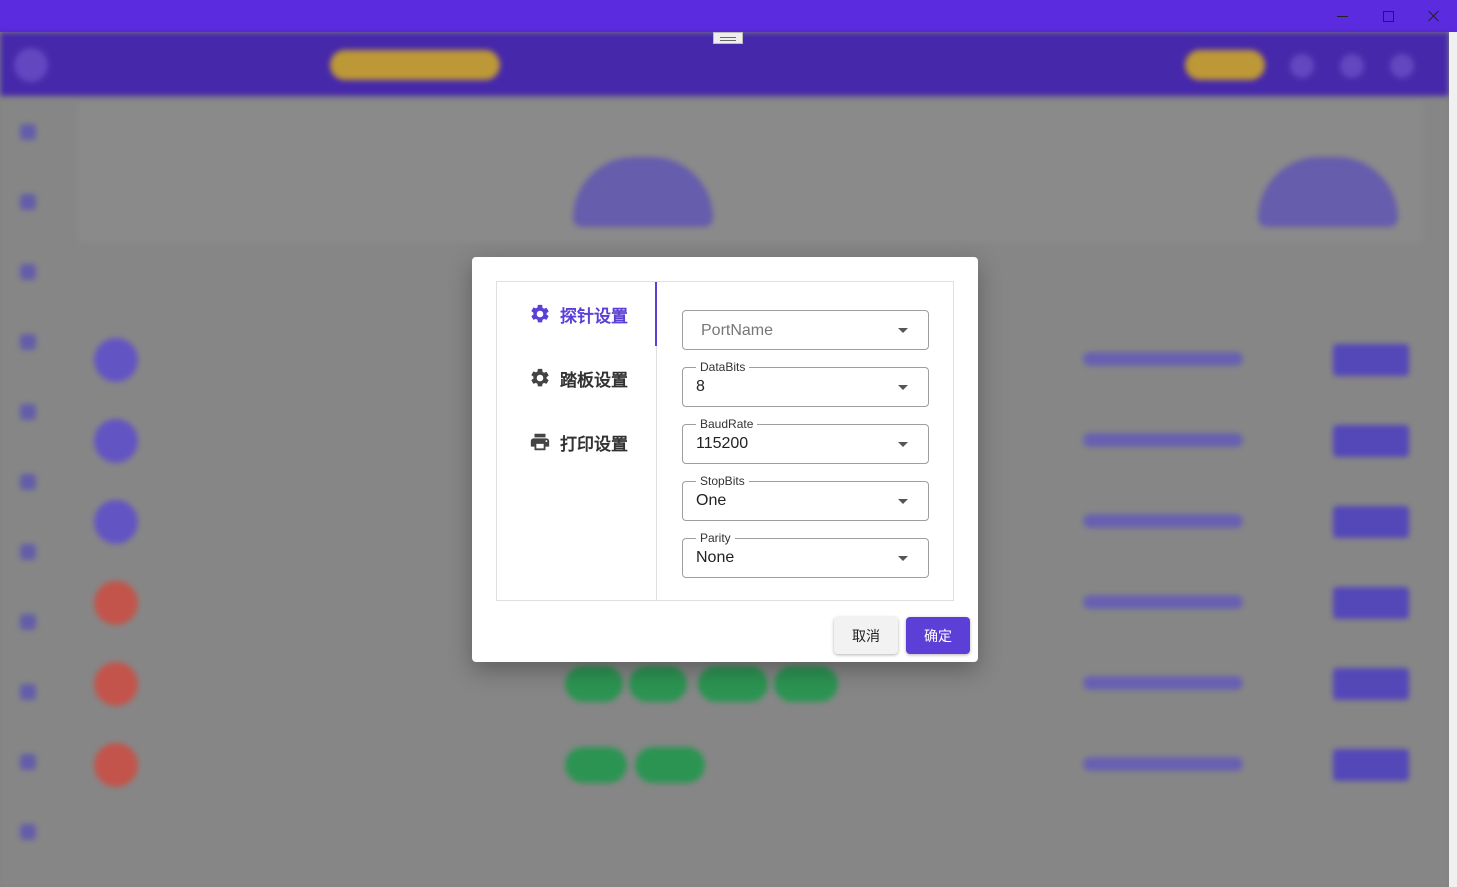 The image size is (1457, 887). Describe the element at coordinates (594, 444) in the screenshot. I see `tab-label: 打印设置` at that location.